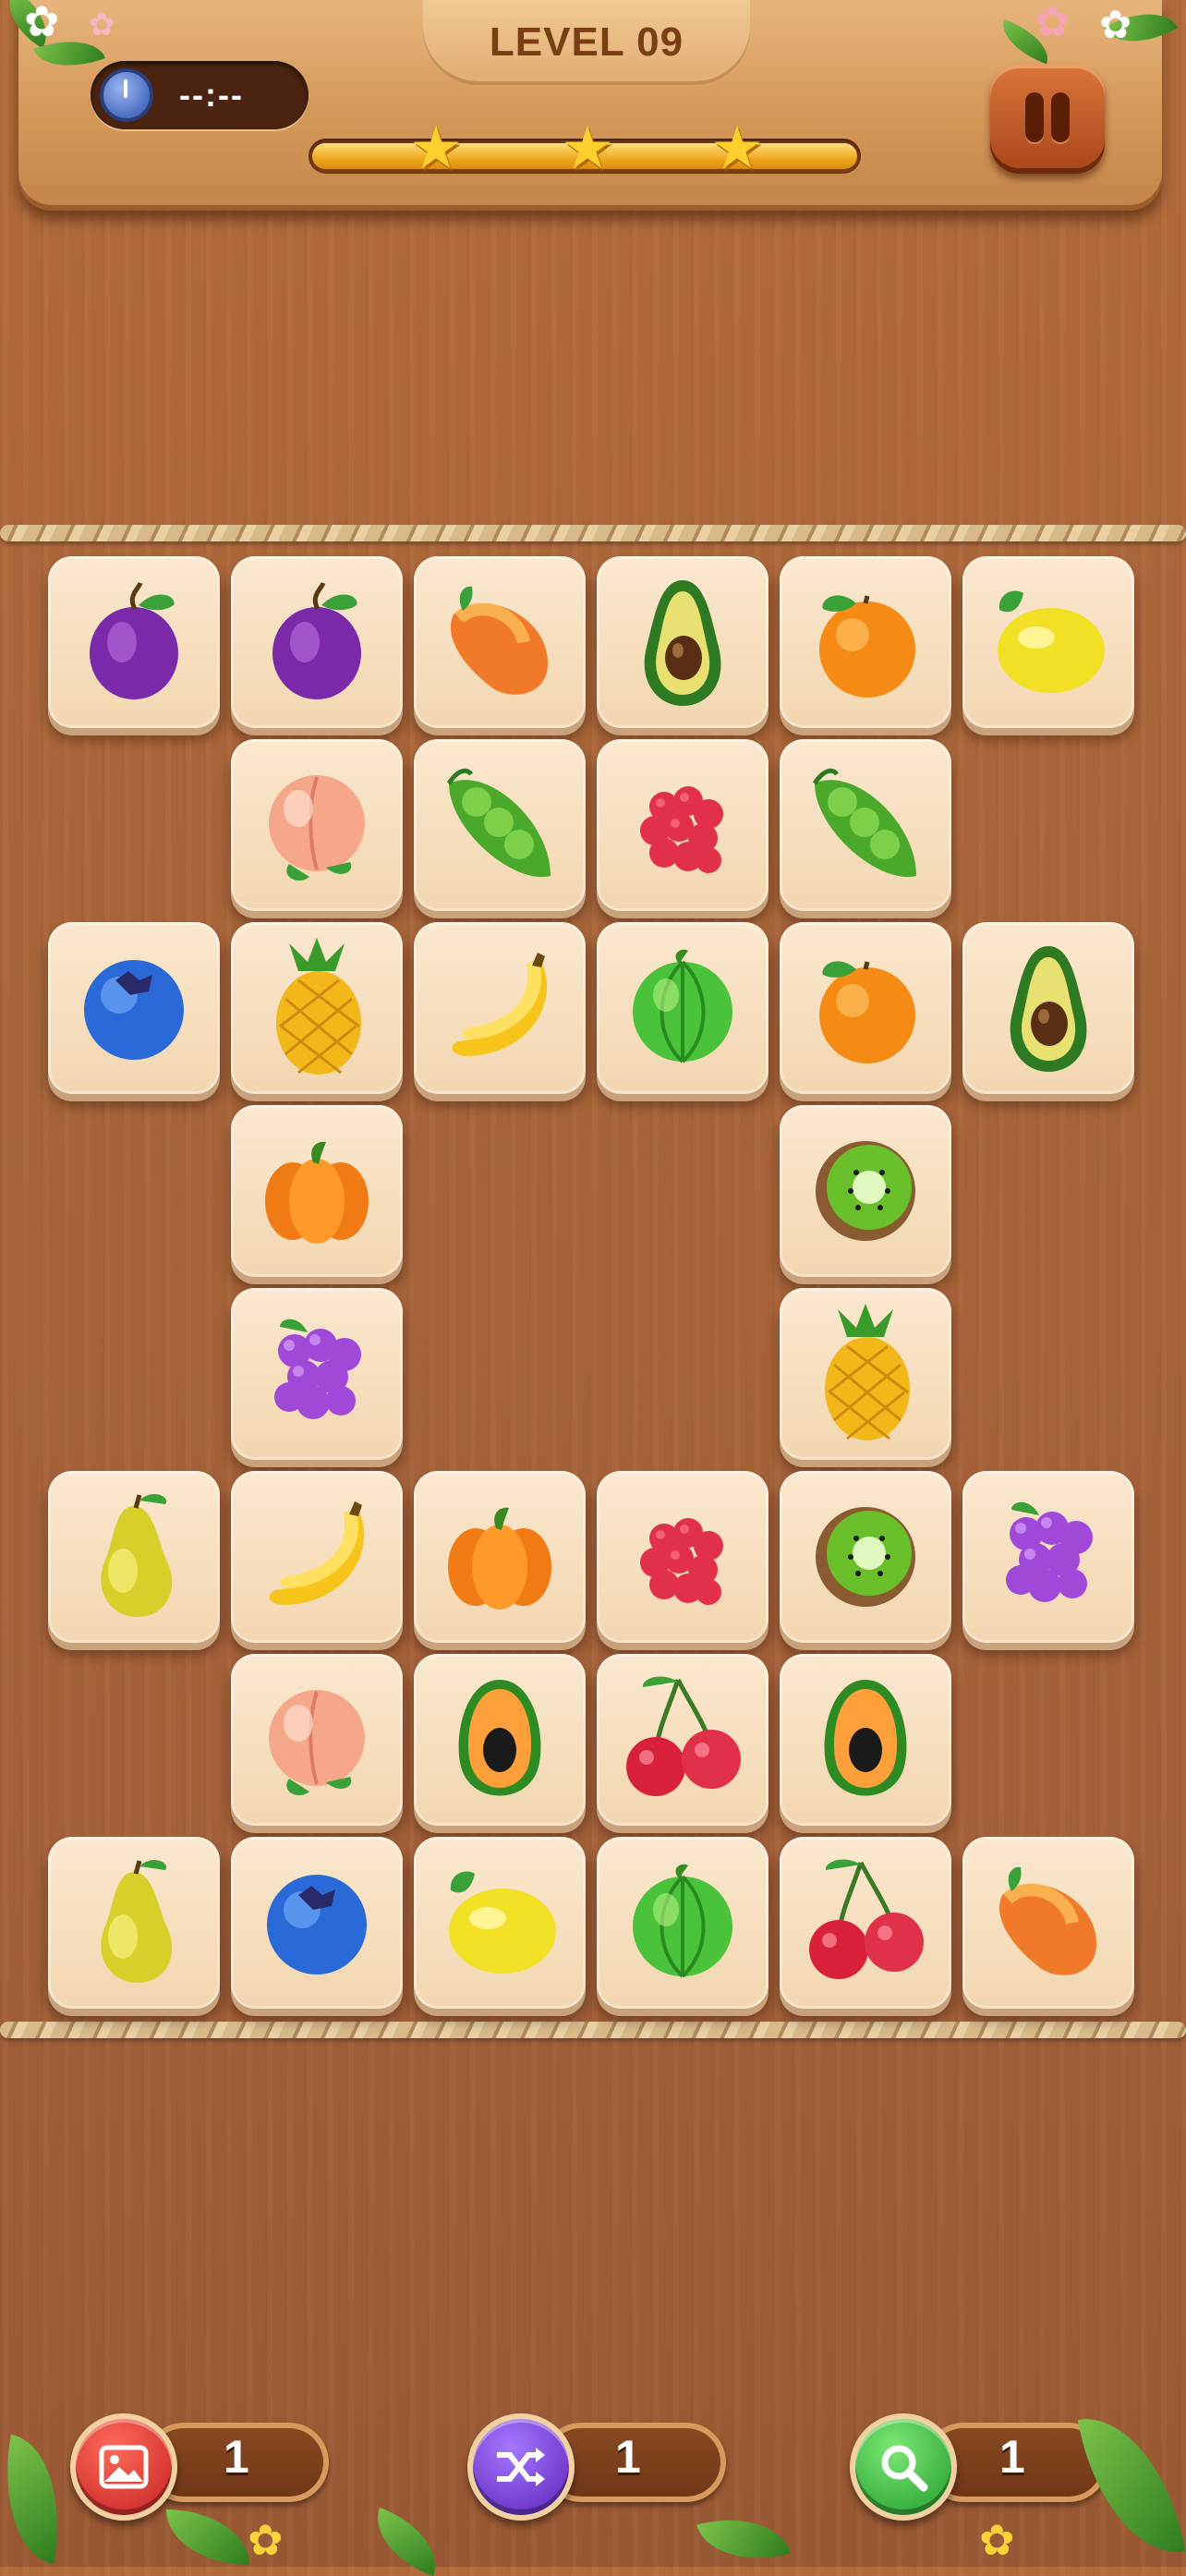 This screenshot has height=2576, width=1186. I want to click on blueberry-icon, so click(134, 1008).